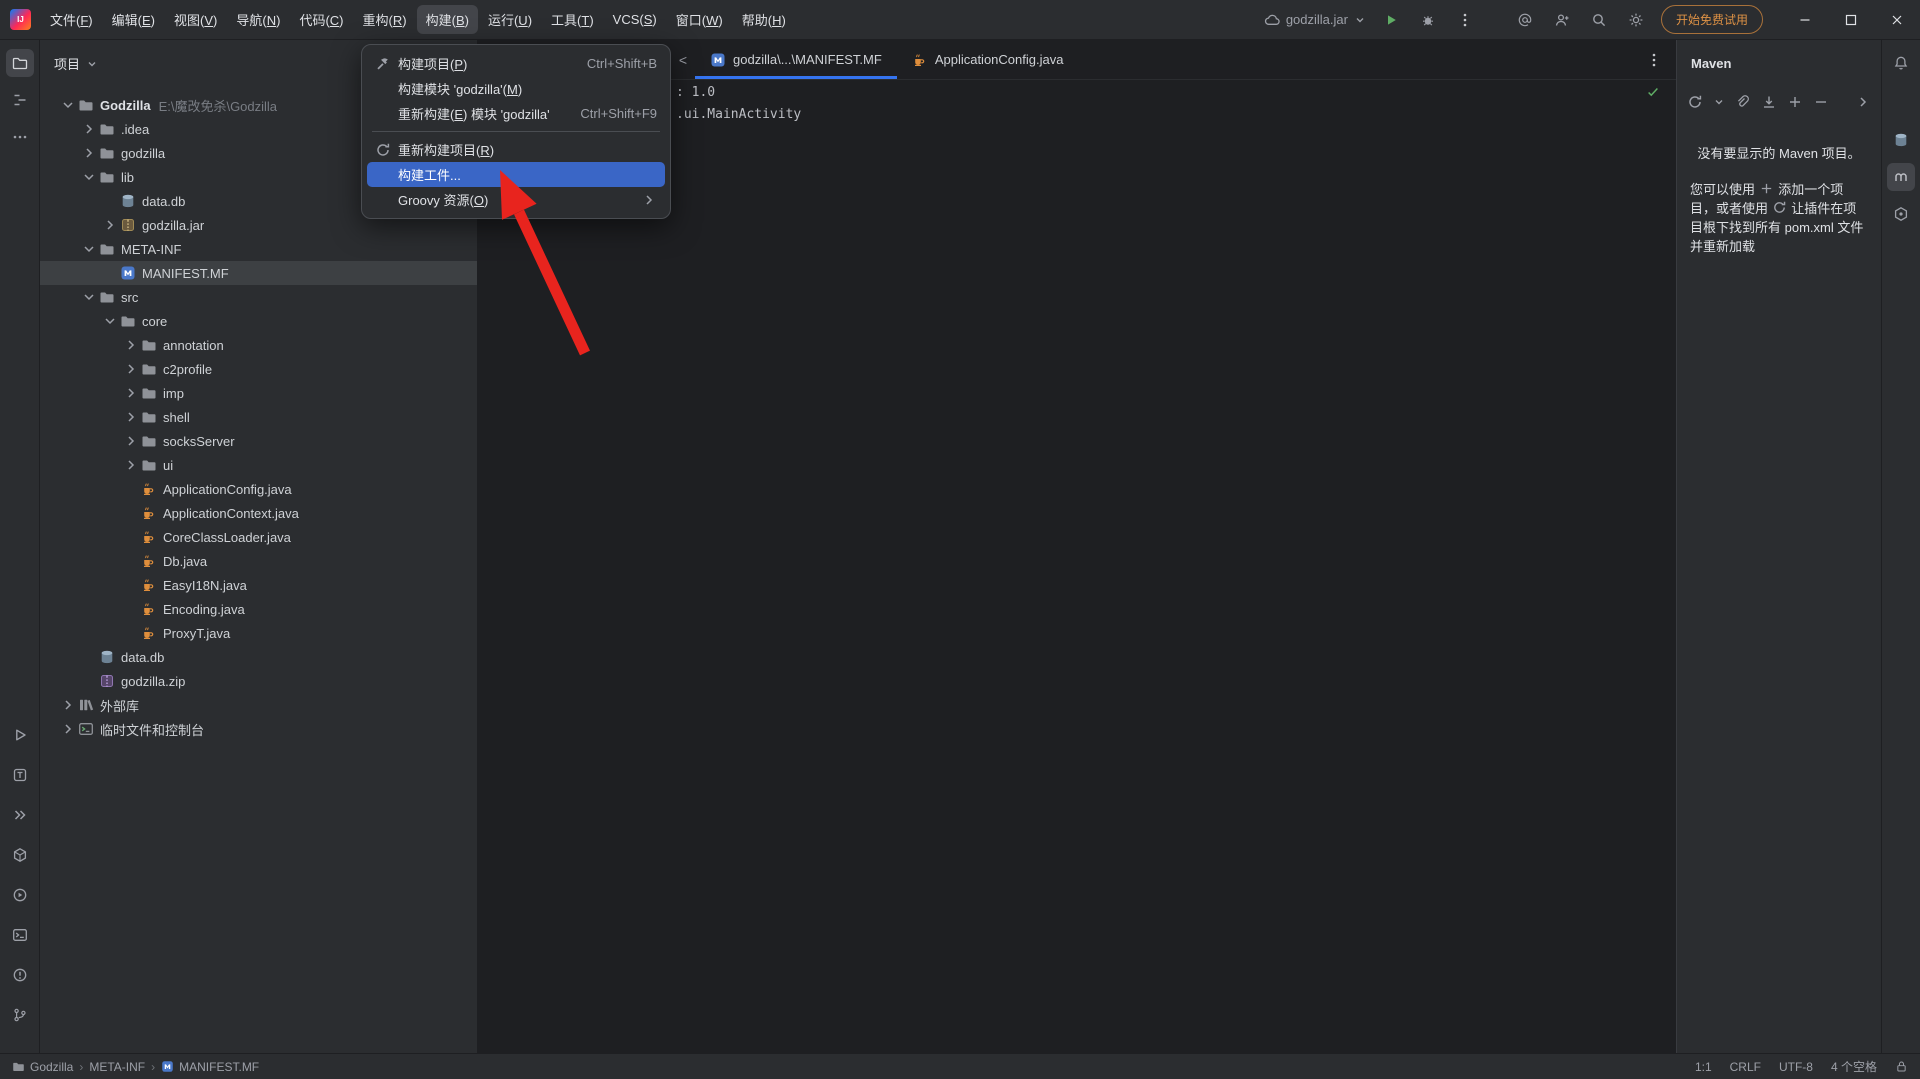 The image size is (1920, 1079). I want to click on notifications-icon, so click(1901, 63).